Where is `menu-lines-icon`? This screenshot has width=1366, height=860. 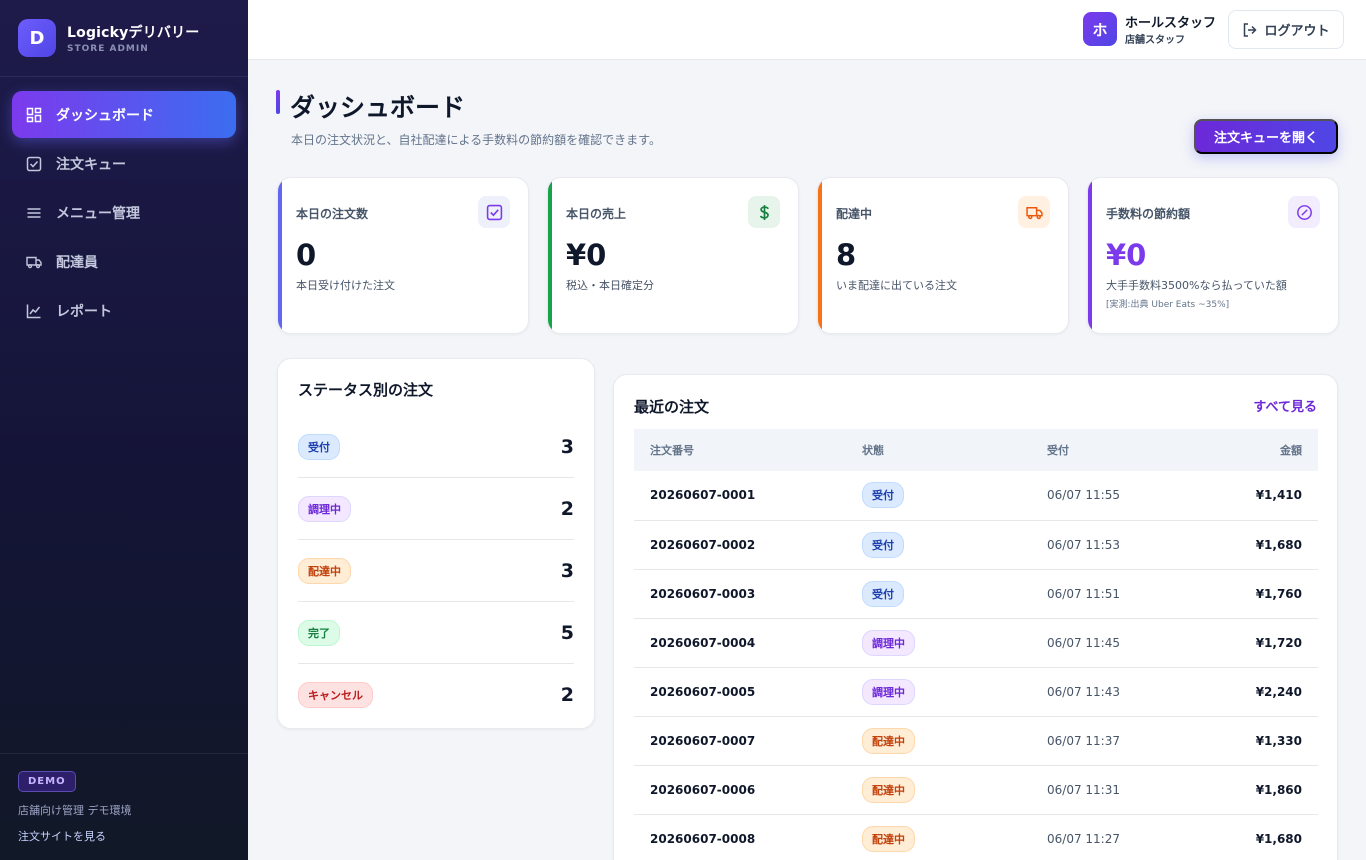 menu-lines-icon is located at coordinates (34, 213).